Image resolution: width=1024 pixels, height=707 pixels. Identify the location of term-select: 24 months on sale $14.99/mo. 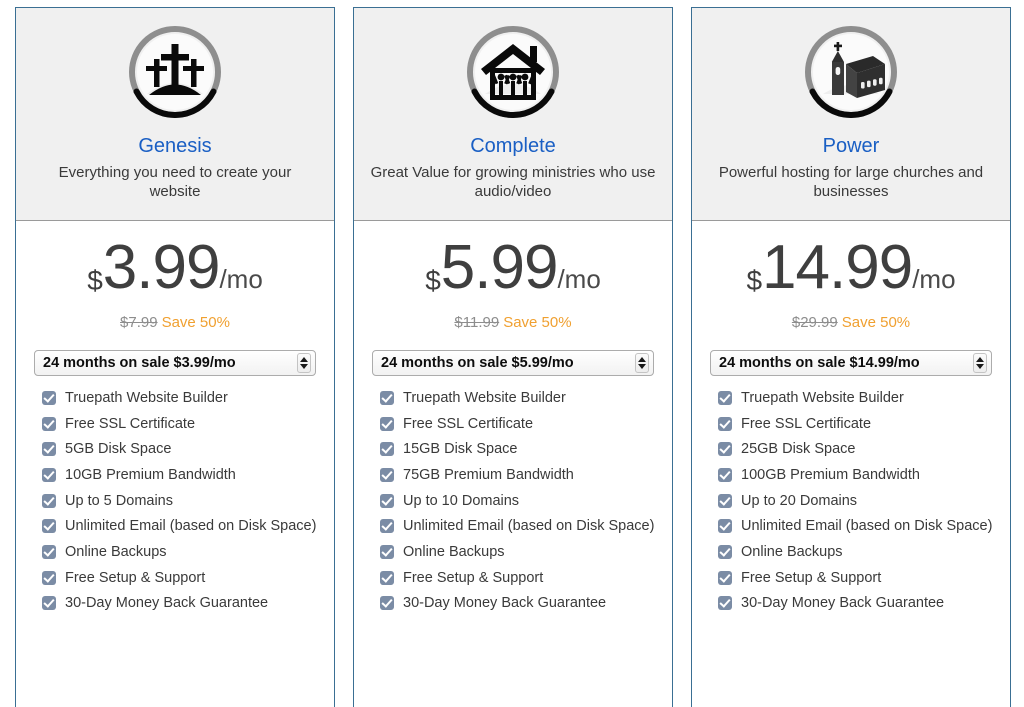
(851, 363).